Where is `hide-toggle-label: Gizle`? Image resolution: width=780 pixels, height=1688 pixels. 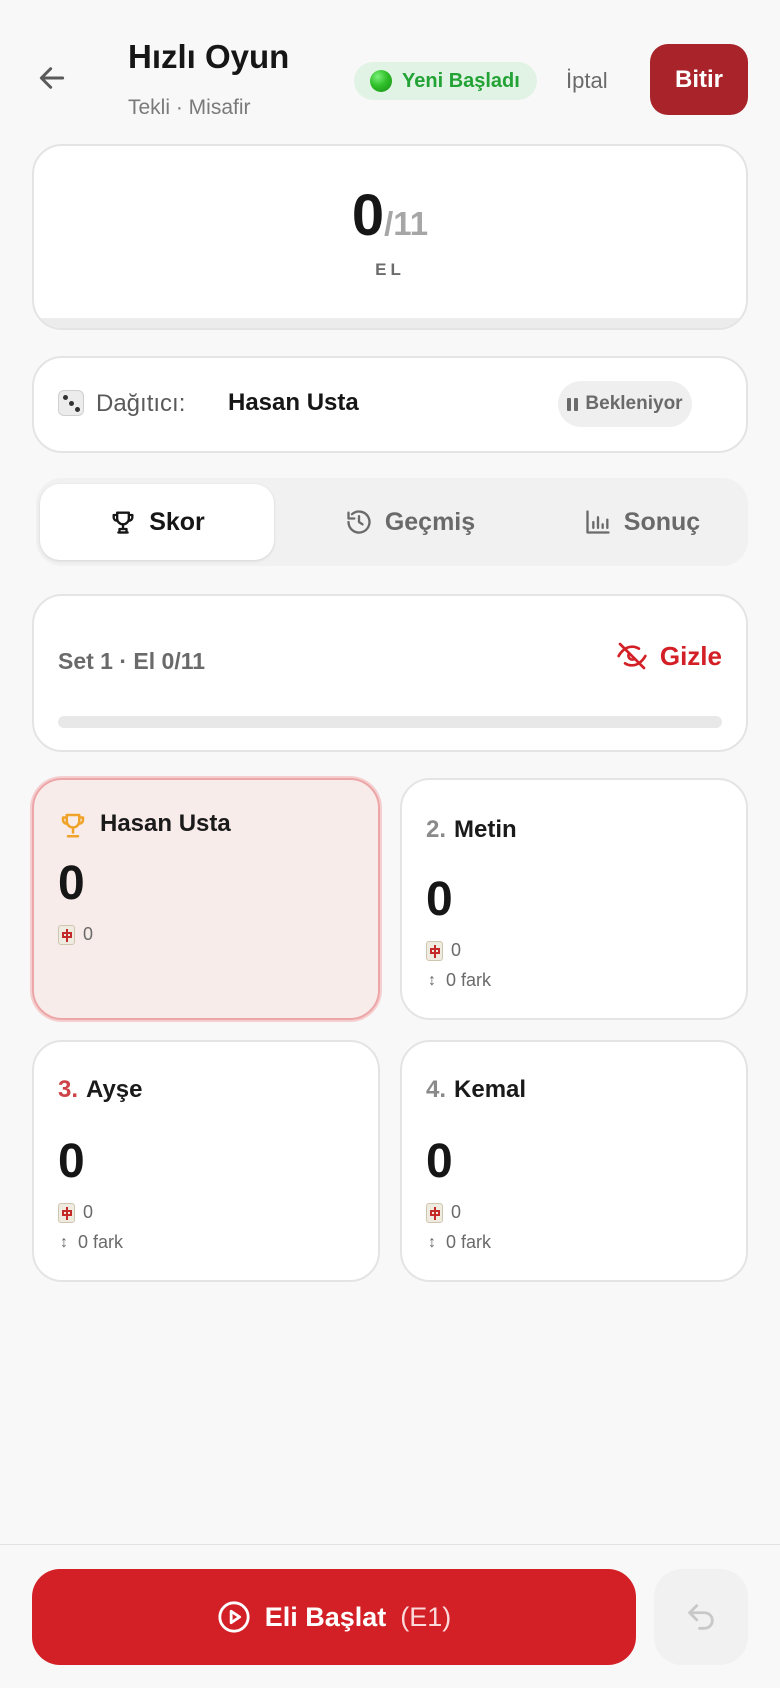
hide-toggle-label: Gizle is located at coordinates (690, 655).